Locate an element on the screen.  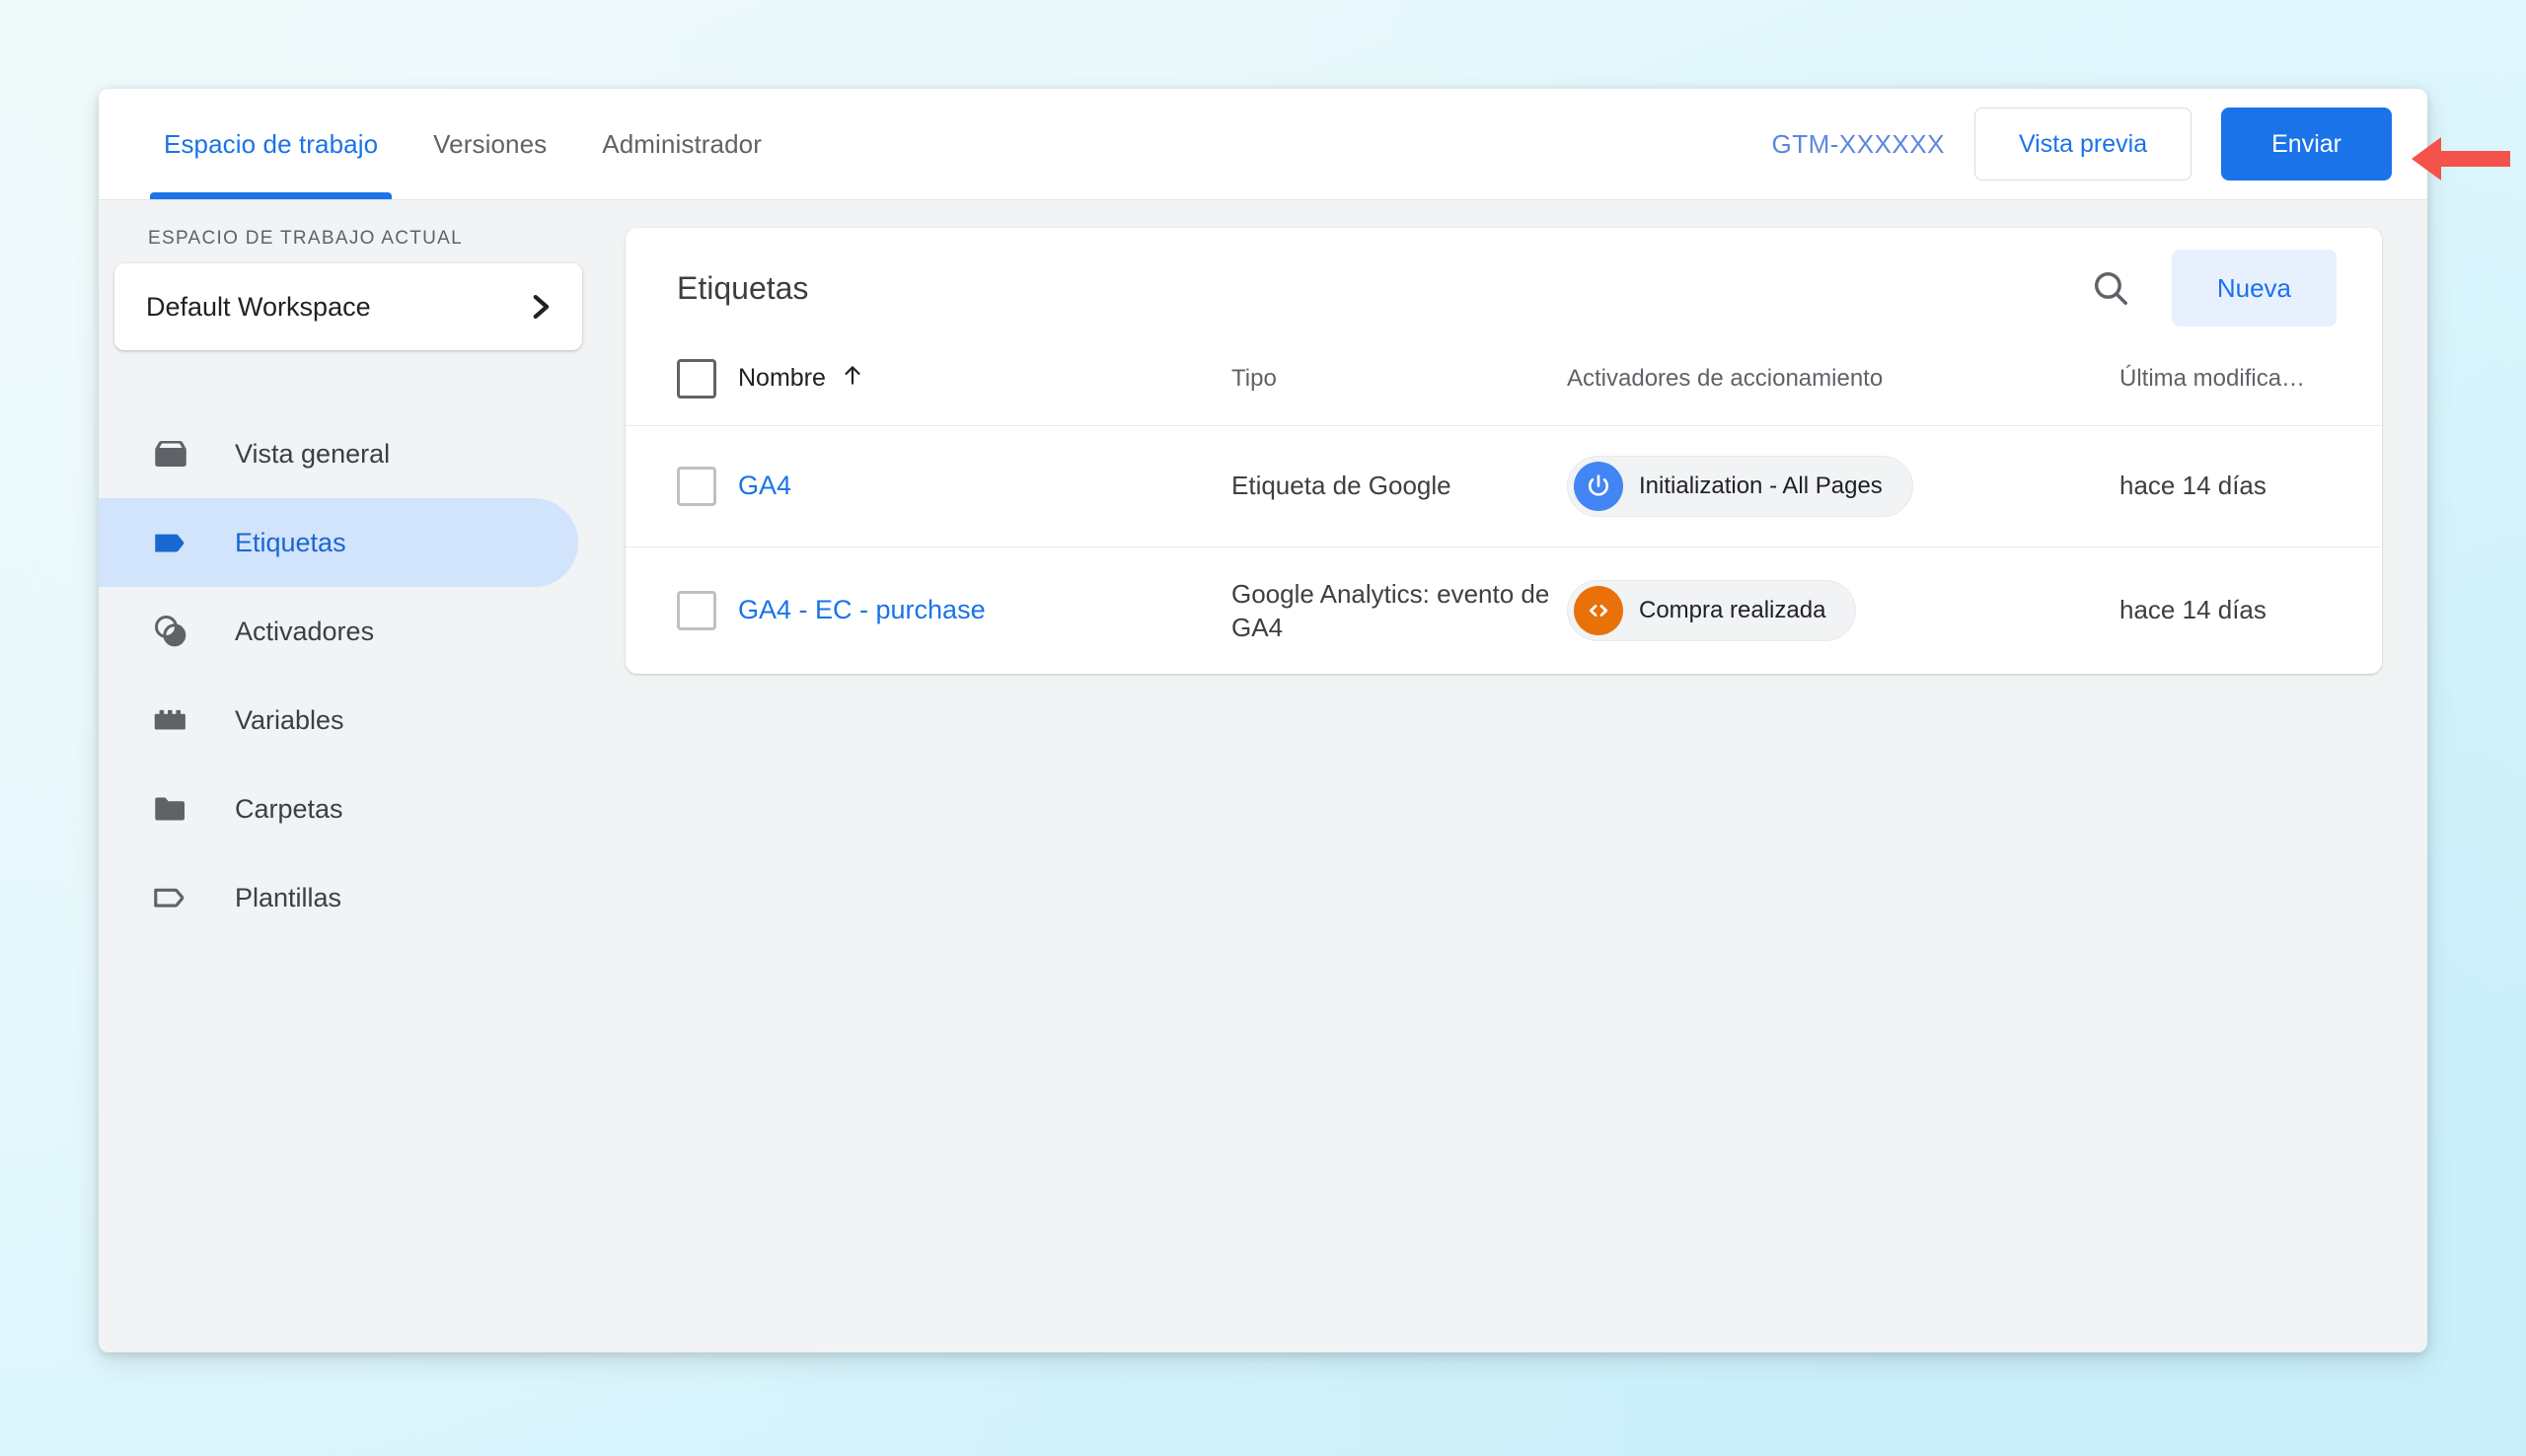
row-type-cell: Google Analytics: evento de GA4 is located at coordinates (1390, 610).